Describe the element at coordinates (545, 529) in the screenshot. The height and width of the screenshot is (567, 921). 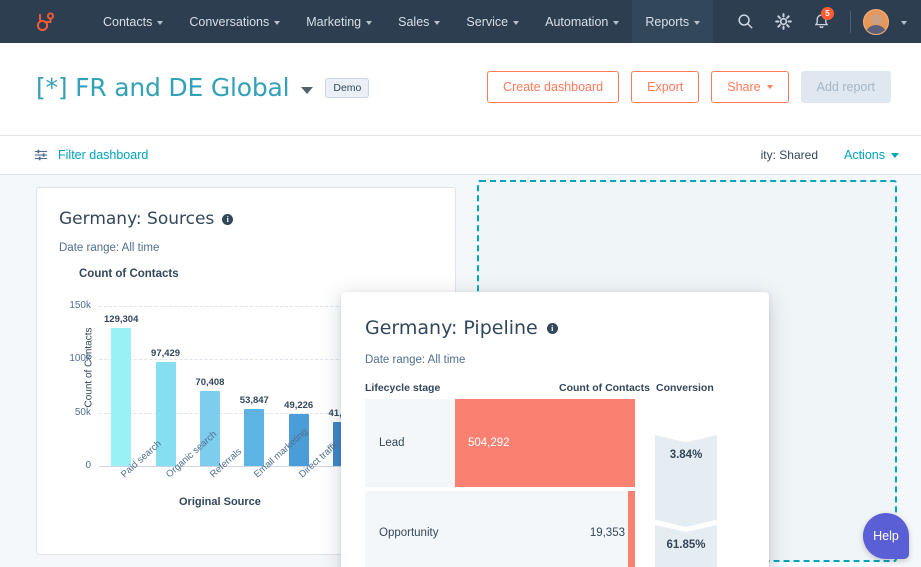
I see `funnel-bar-cell: 19,353` at that location.